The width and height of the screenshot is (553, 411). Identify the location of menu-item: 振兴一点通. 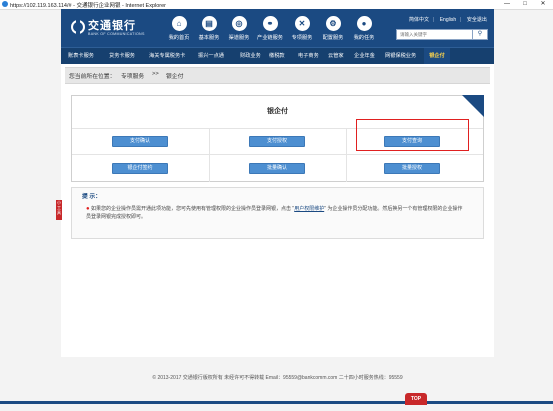
(211, 56).